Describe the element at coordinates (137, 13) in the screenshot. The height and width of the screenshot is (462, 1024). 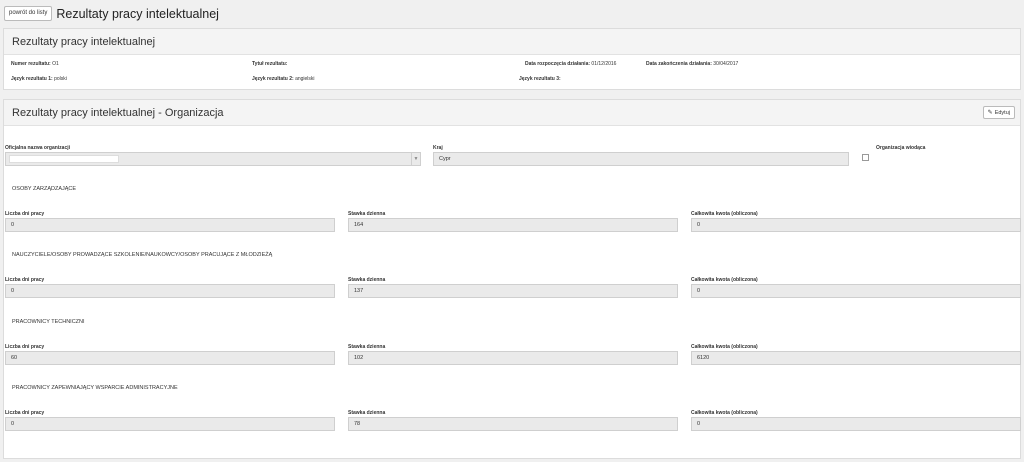
I see `page-title: Rezultaty pracy intelektualnej` at that location.